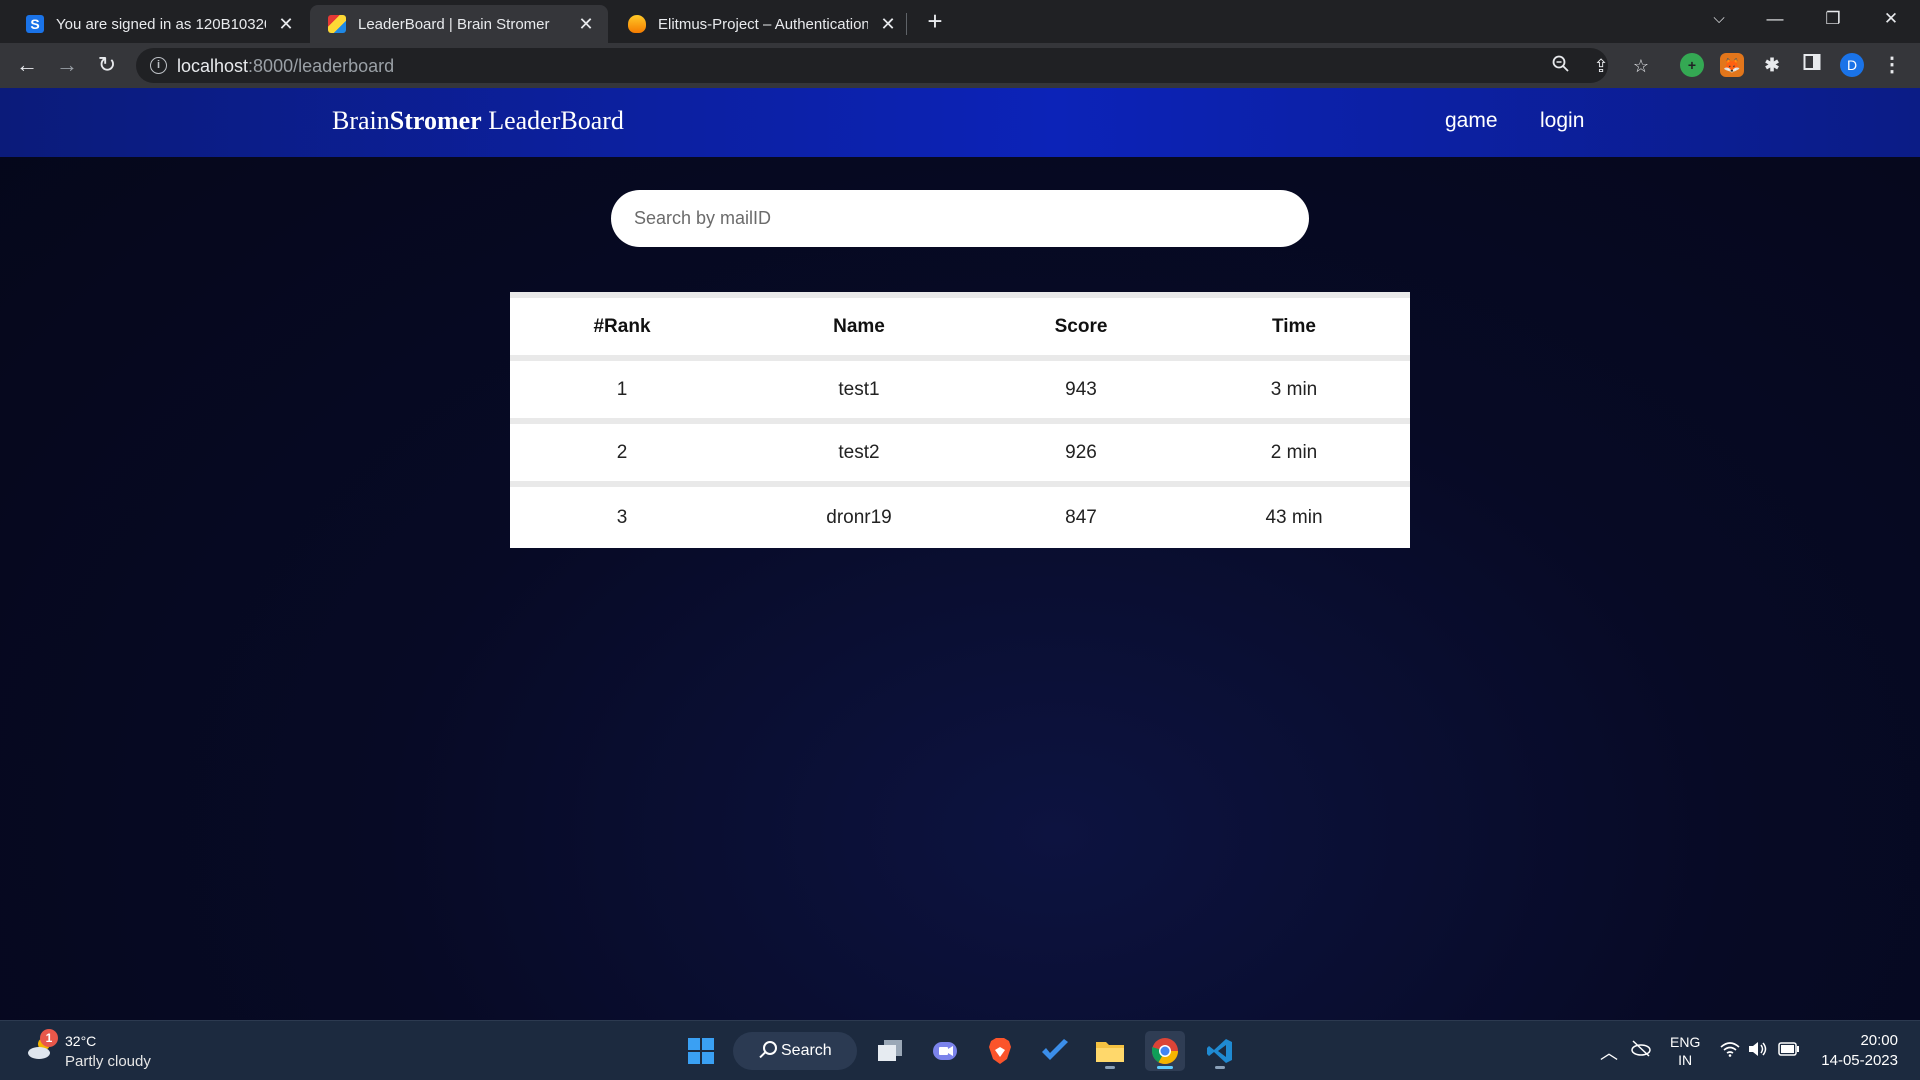 The image size is (1920, 1080). I want to click on language-indicator: ENG IN, so click(1685, 1051).